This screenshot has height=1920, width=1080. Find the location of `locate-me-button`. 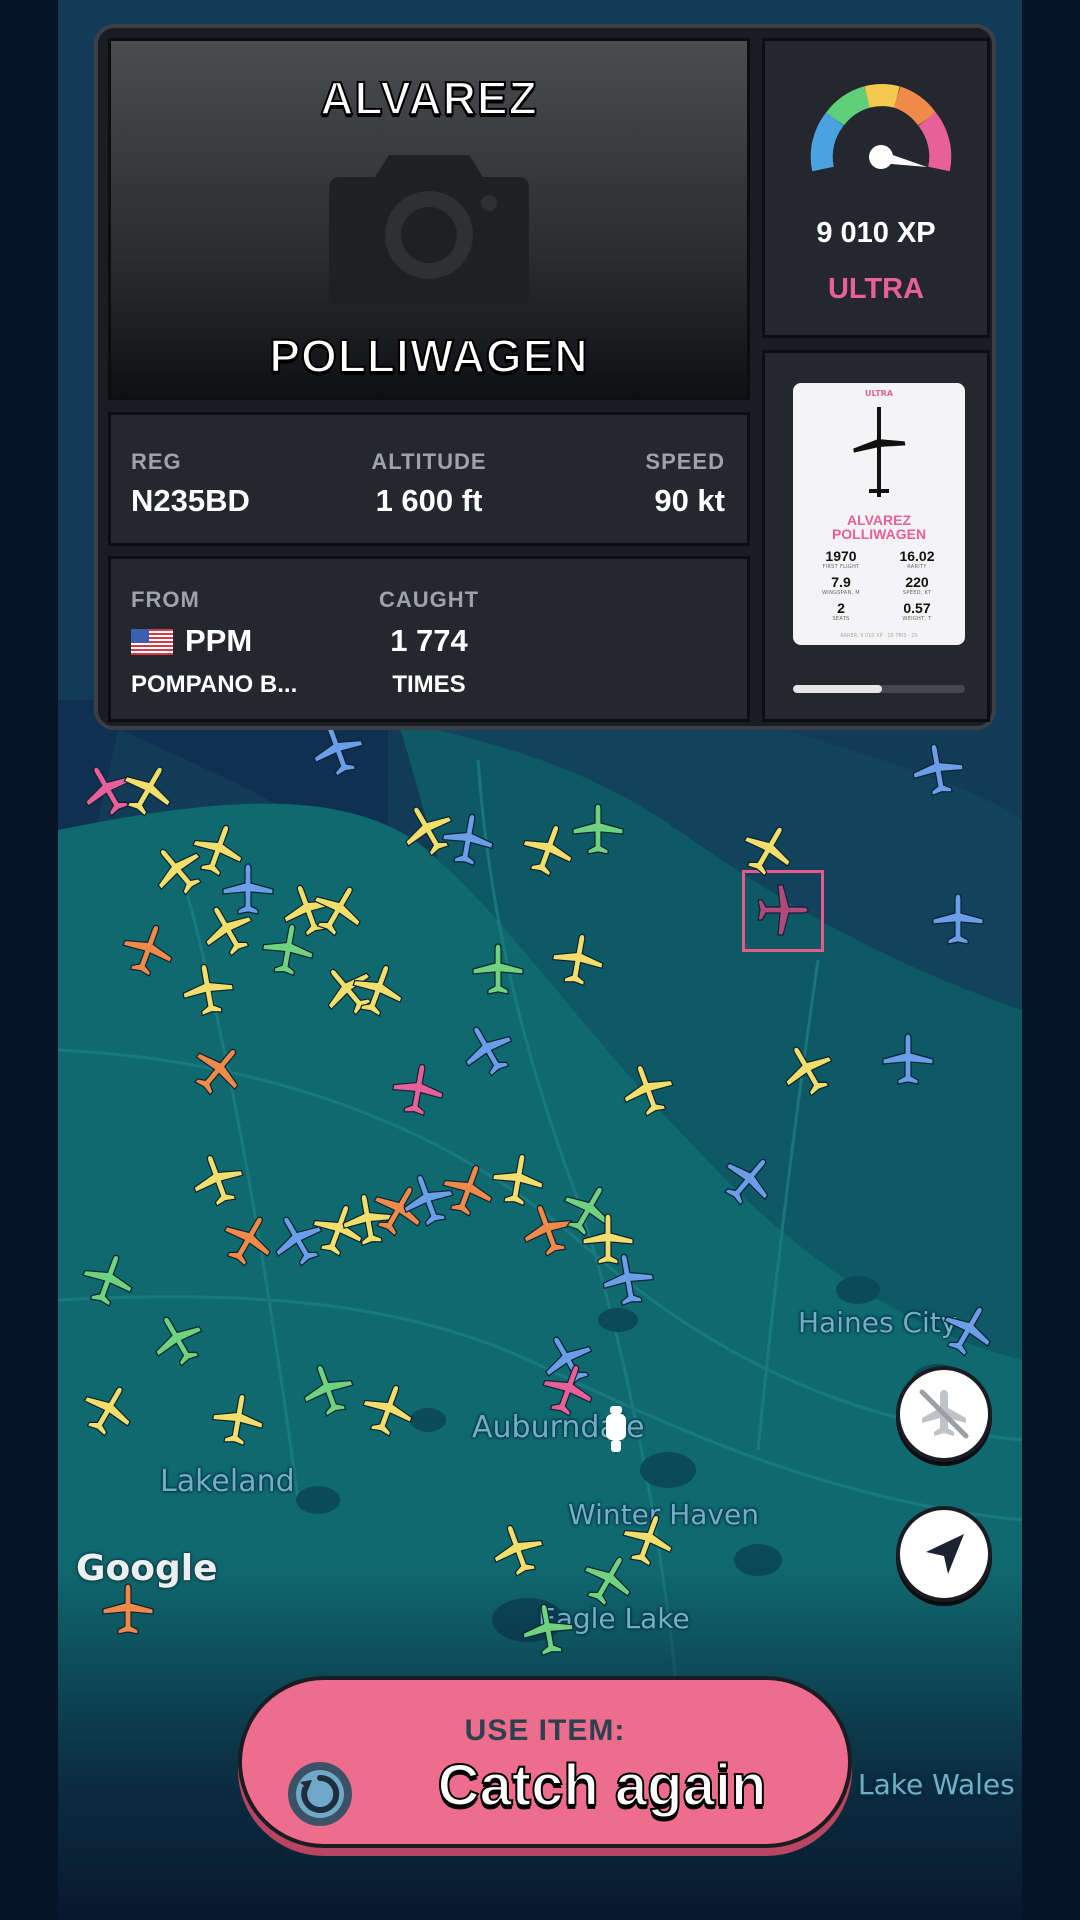

locate-me-button is located at coordinates (944, 1554).